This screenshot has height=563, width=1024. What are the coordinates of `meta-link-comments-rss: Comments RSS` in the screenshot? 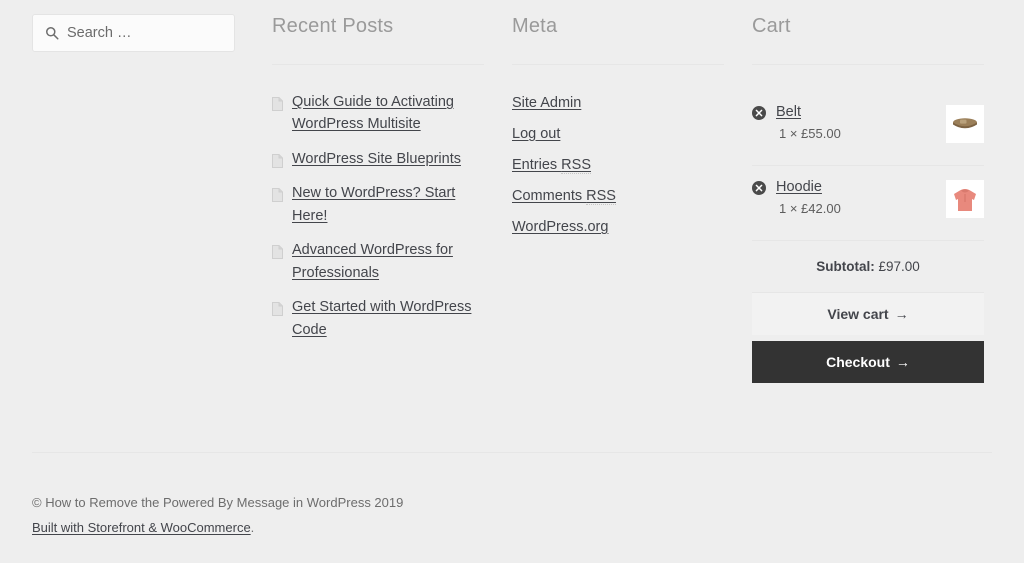 It's located at (564, 196).